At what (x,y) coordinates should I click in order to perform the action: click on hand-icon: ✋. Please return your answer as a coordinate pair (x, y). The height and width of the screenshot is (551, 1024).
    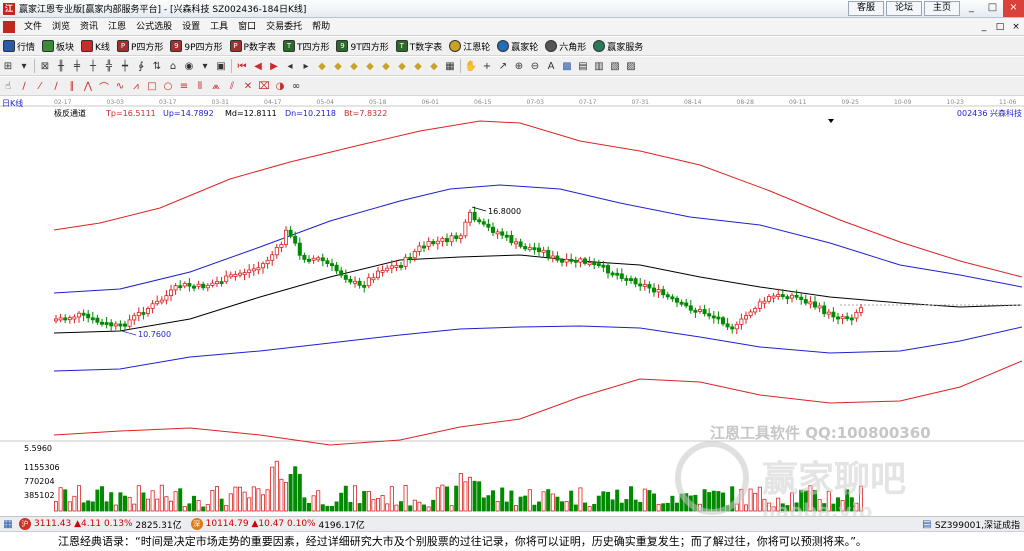
    Looking at the image, I should click on (471, 66).